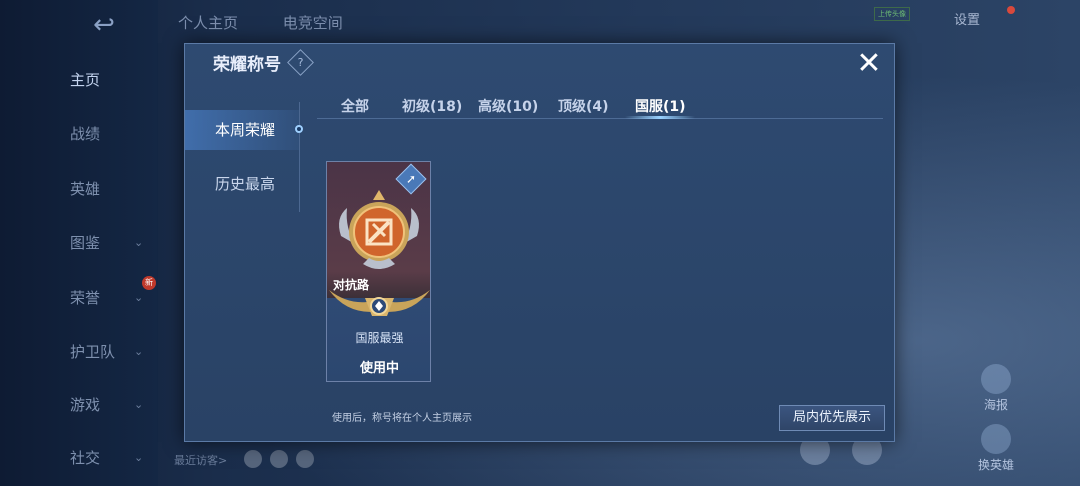  I want to click on nav-item-games: 游戏 ⌄, so click(112, 405).